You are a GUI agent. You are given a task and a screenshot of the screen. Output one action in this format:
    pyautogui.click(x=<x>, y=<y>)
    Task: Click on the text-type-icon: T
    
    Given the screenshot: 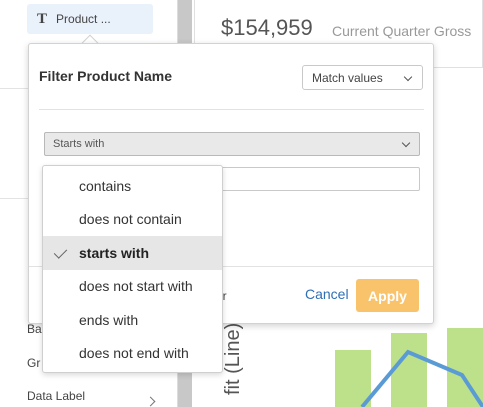 What is the action you would take?
    pyautogui.click(x=42, y=18)
    